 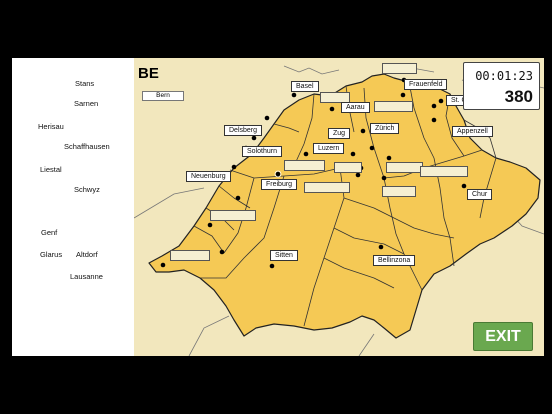 What do you see at coordinates (87, 254) in the screenshot?
I see `name-card: Altdorf` at bounding box center [87, 254].